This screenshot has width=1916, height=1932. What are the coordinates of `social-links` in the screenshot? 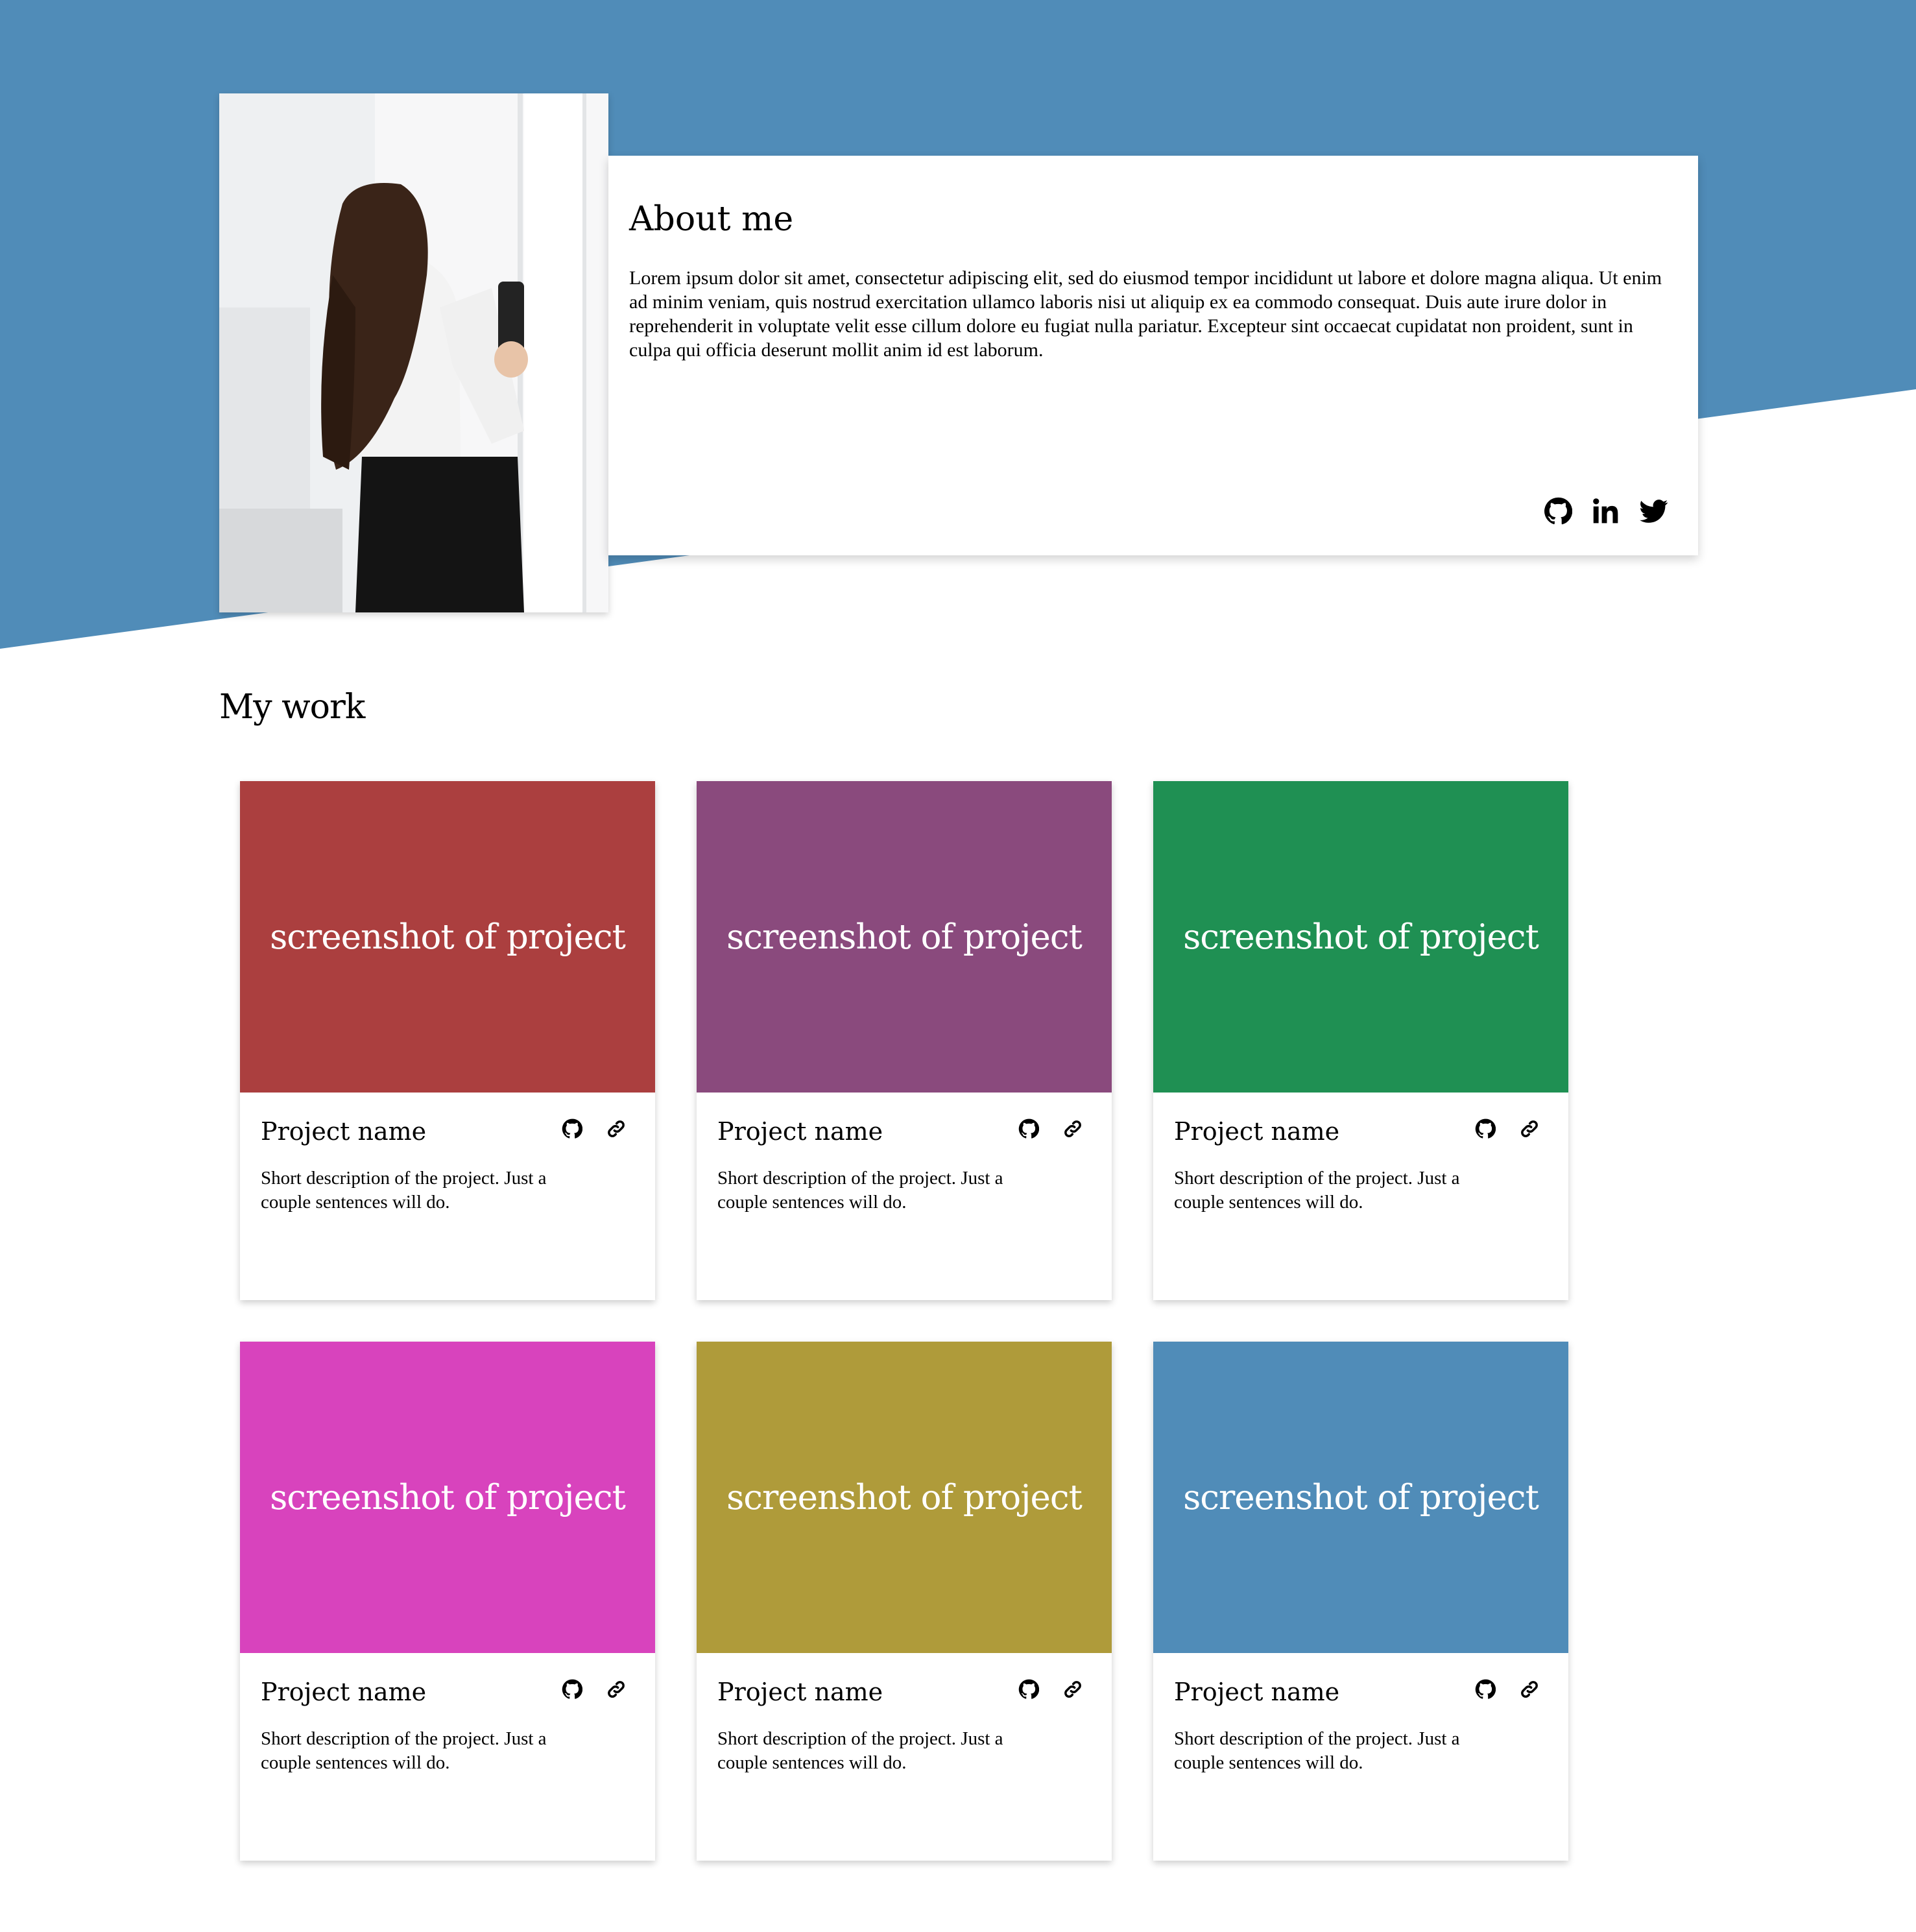 It's located at (1606, 511).